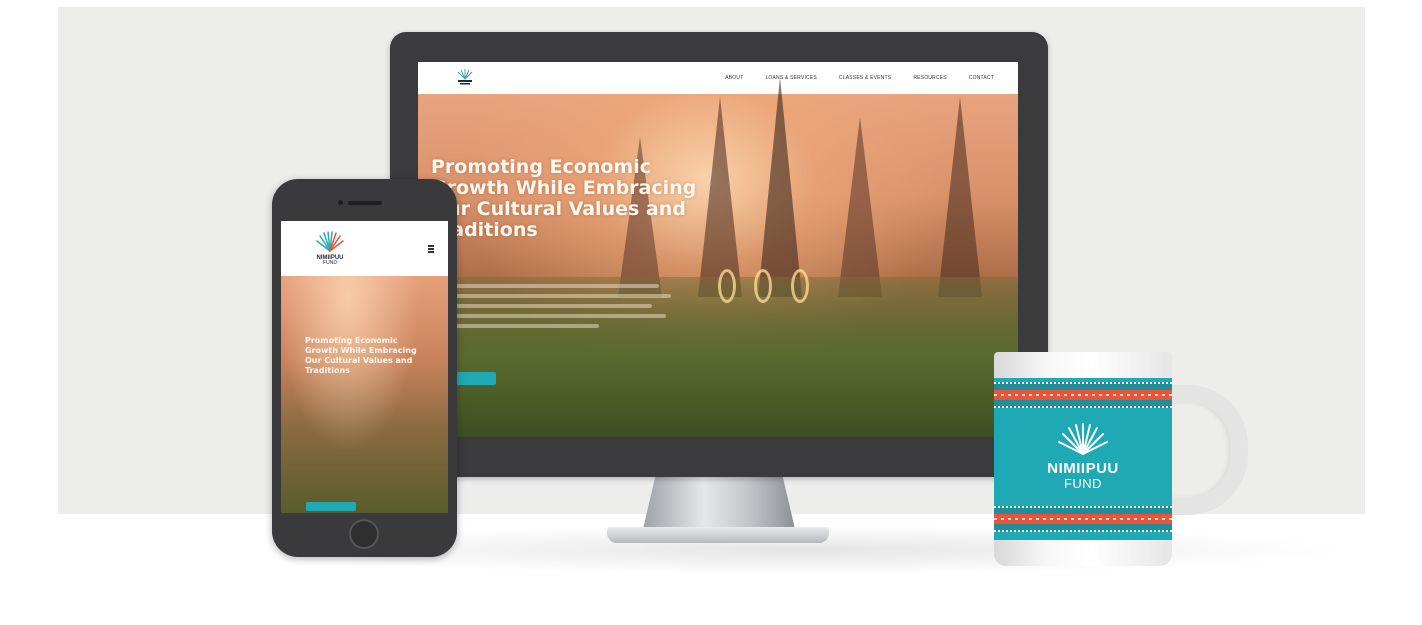  Describe the element at coordinates (431, 249) in the screenshot. I see `hamburger-menu-icon` at that location.